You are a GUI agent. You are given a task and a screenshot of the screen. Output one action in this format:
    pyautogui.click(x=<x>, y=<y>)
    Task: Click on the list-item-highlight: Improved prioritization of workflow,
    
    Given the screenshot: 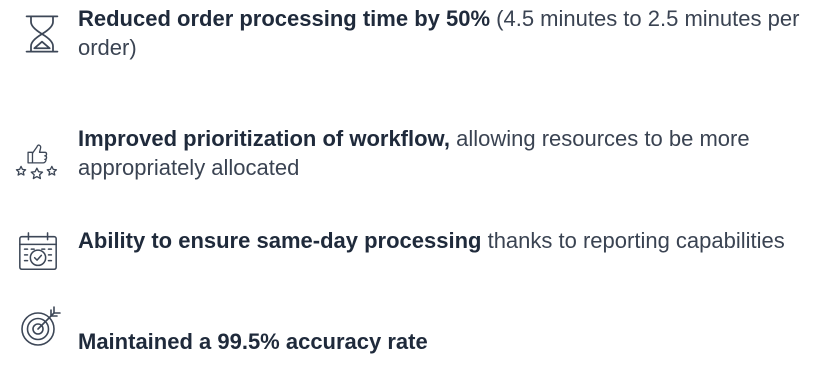 What is the action you would take?
    pyautogui.click(x=264, y=138)
    